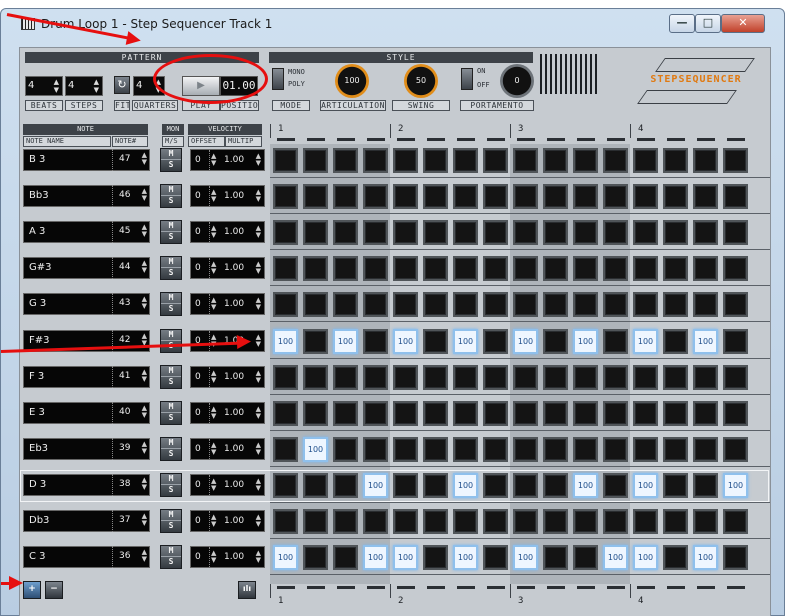  Describe the element at coordinates (517, 81) in the screenshot. I see `portamento-knob: 0` at that location.